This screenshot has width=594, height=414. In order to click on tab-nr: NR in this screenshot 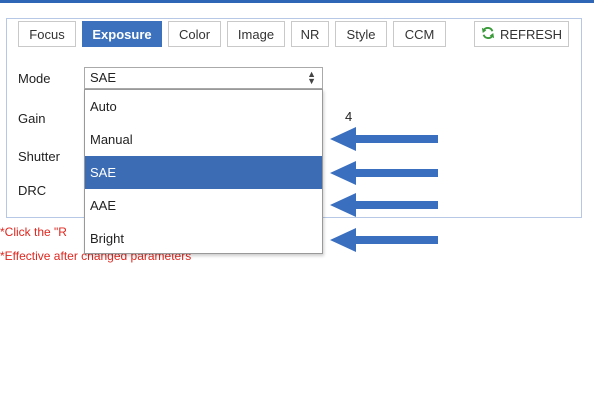, I will do `click(310, 34)`.